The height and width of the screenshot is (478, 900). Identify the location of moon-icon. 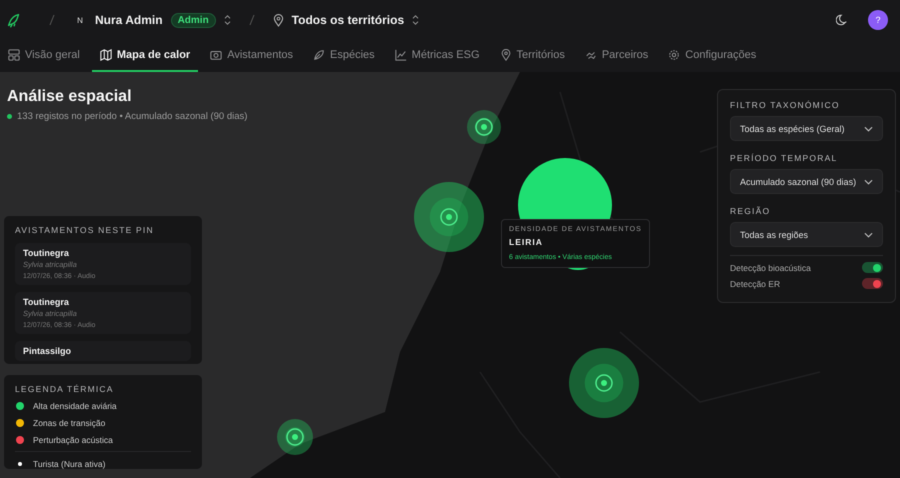
(842, 20).